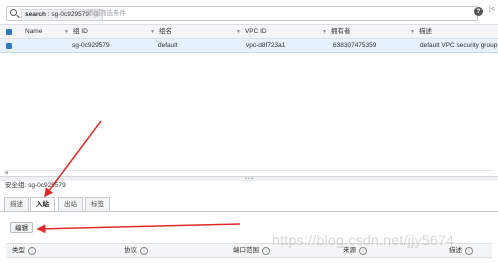 This screenshot has height=263, width=498. I want to click on first-page-icon: |<, so click(492, 9).